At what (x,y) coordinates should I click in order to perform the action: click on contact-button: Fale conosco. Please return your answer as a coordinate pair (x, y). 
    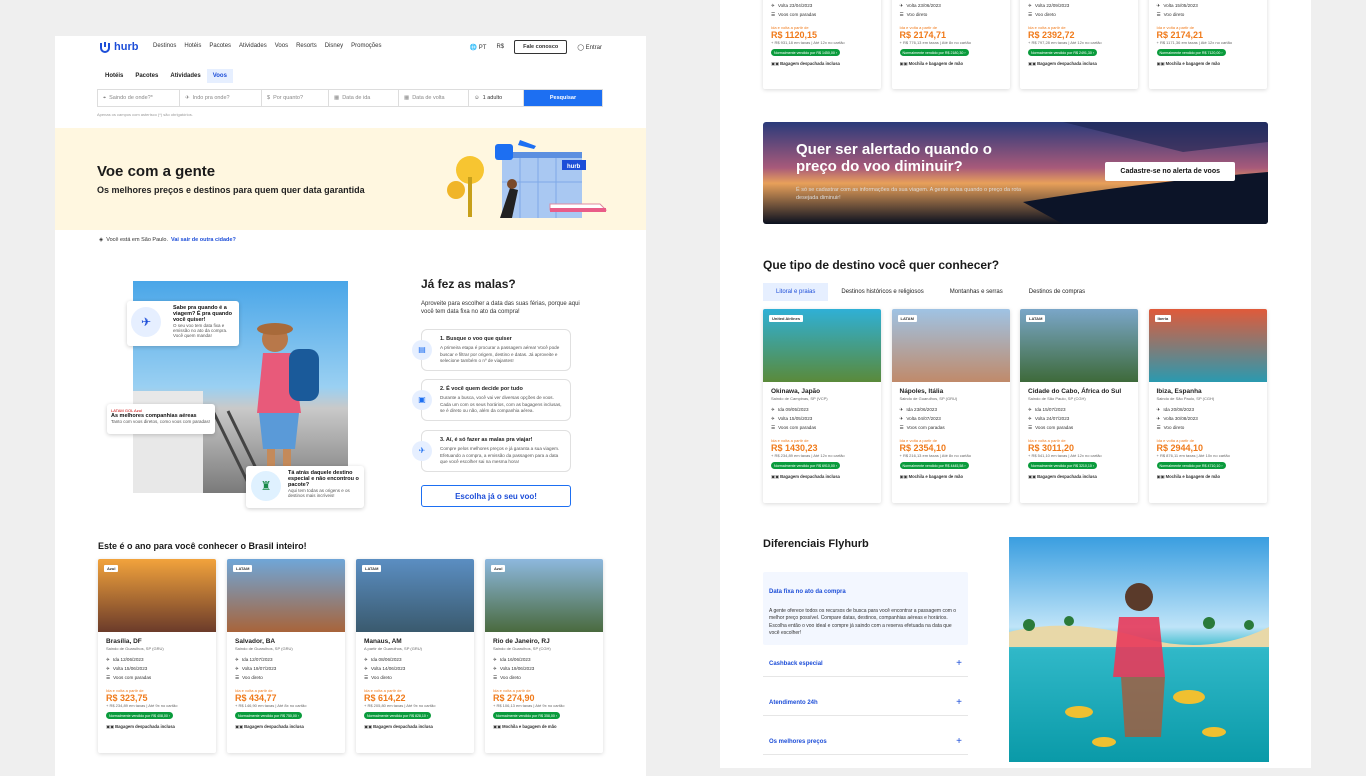
    Looking at the image, I should click on (541, 47).